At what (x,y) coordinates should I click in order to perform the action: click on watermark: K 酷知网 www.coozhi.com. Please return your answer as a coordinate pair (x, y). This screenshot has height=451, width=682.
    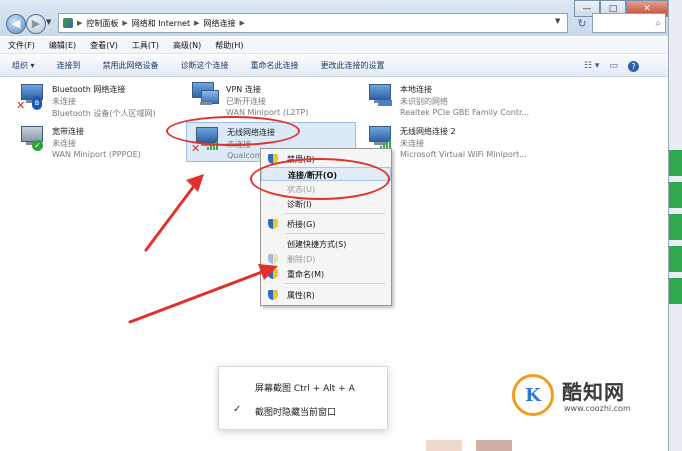
    Looking at the image, I should click on (582, 400).